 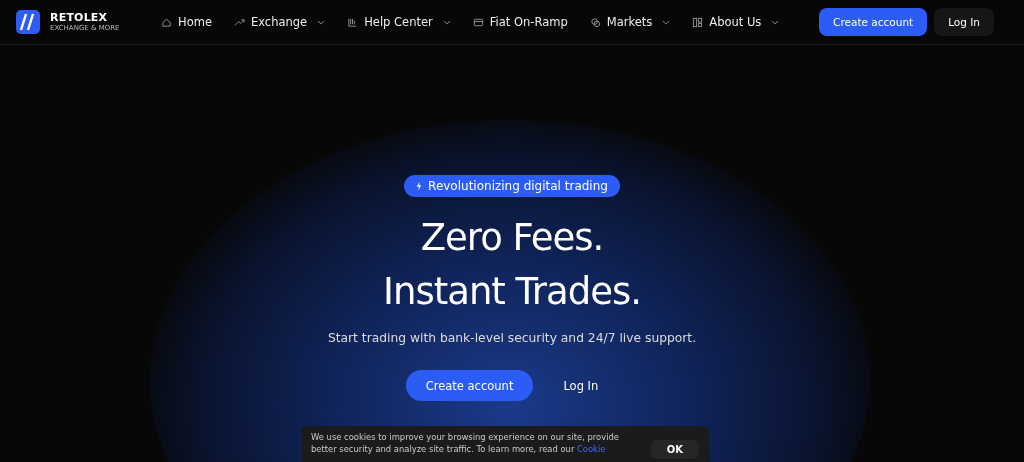 What do you see at coordinates (512, 238) in the screenshot?
I see `hero-title: Zero Fees.` at bounding box center [512, 238].